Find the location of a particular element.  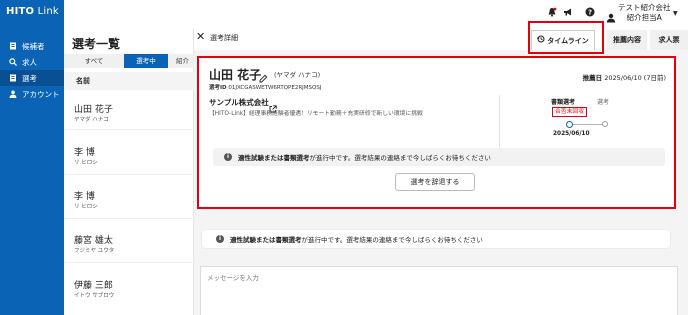

stage-dot-current is located at coordinates (569, 124).